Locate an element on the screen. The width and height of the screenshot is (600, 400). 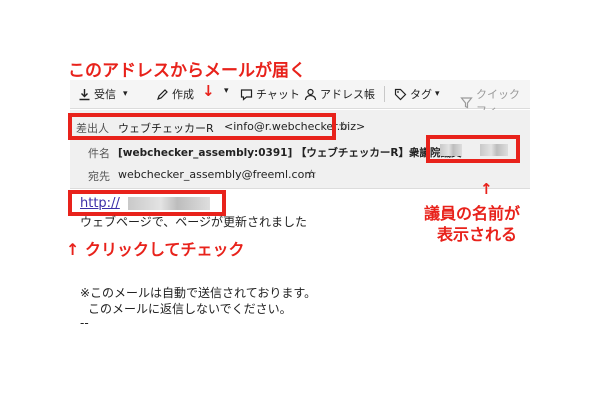
annotation-name-line2: 表示される is located at coordinates (477, 234).